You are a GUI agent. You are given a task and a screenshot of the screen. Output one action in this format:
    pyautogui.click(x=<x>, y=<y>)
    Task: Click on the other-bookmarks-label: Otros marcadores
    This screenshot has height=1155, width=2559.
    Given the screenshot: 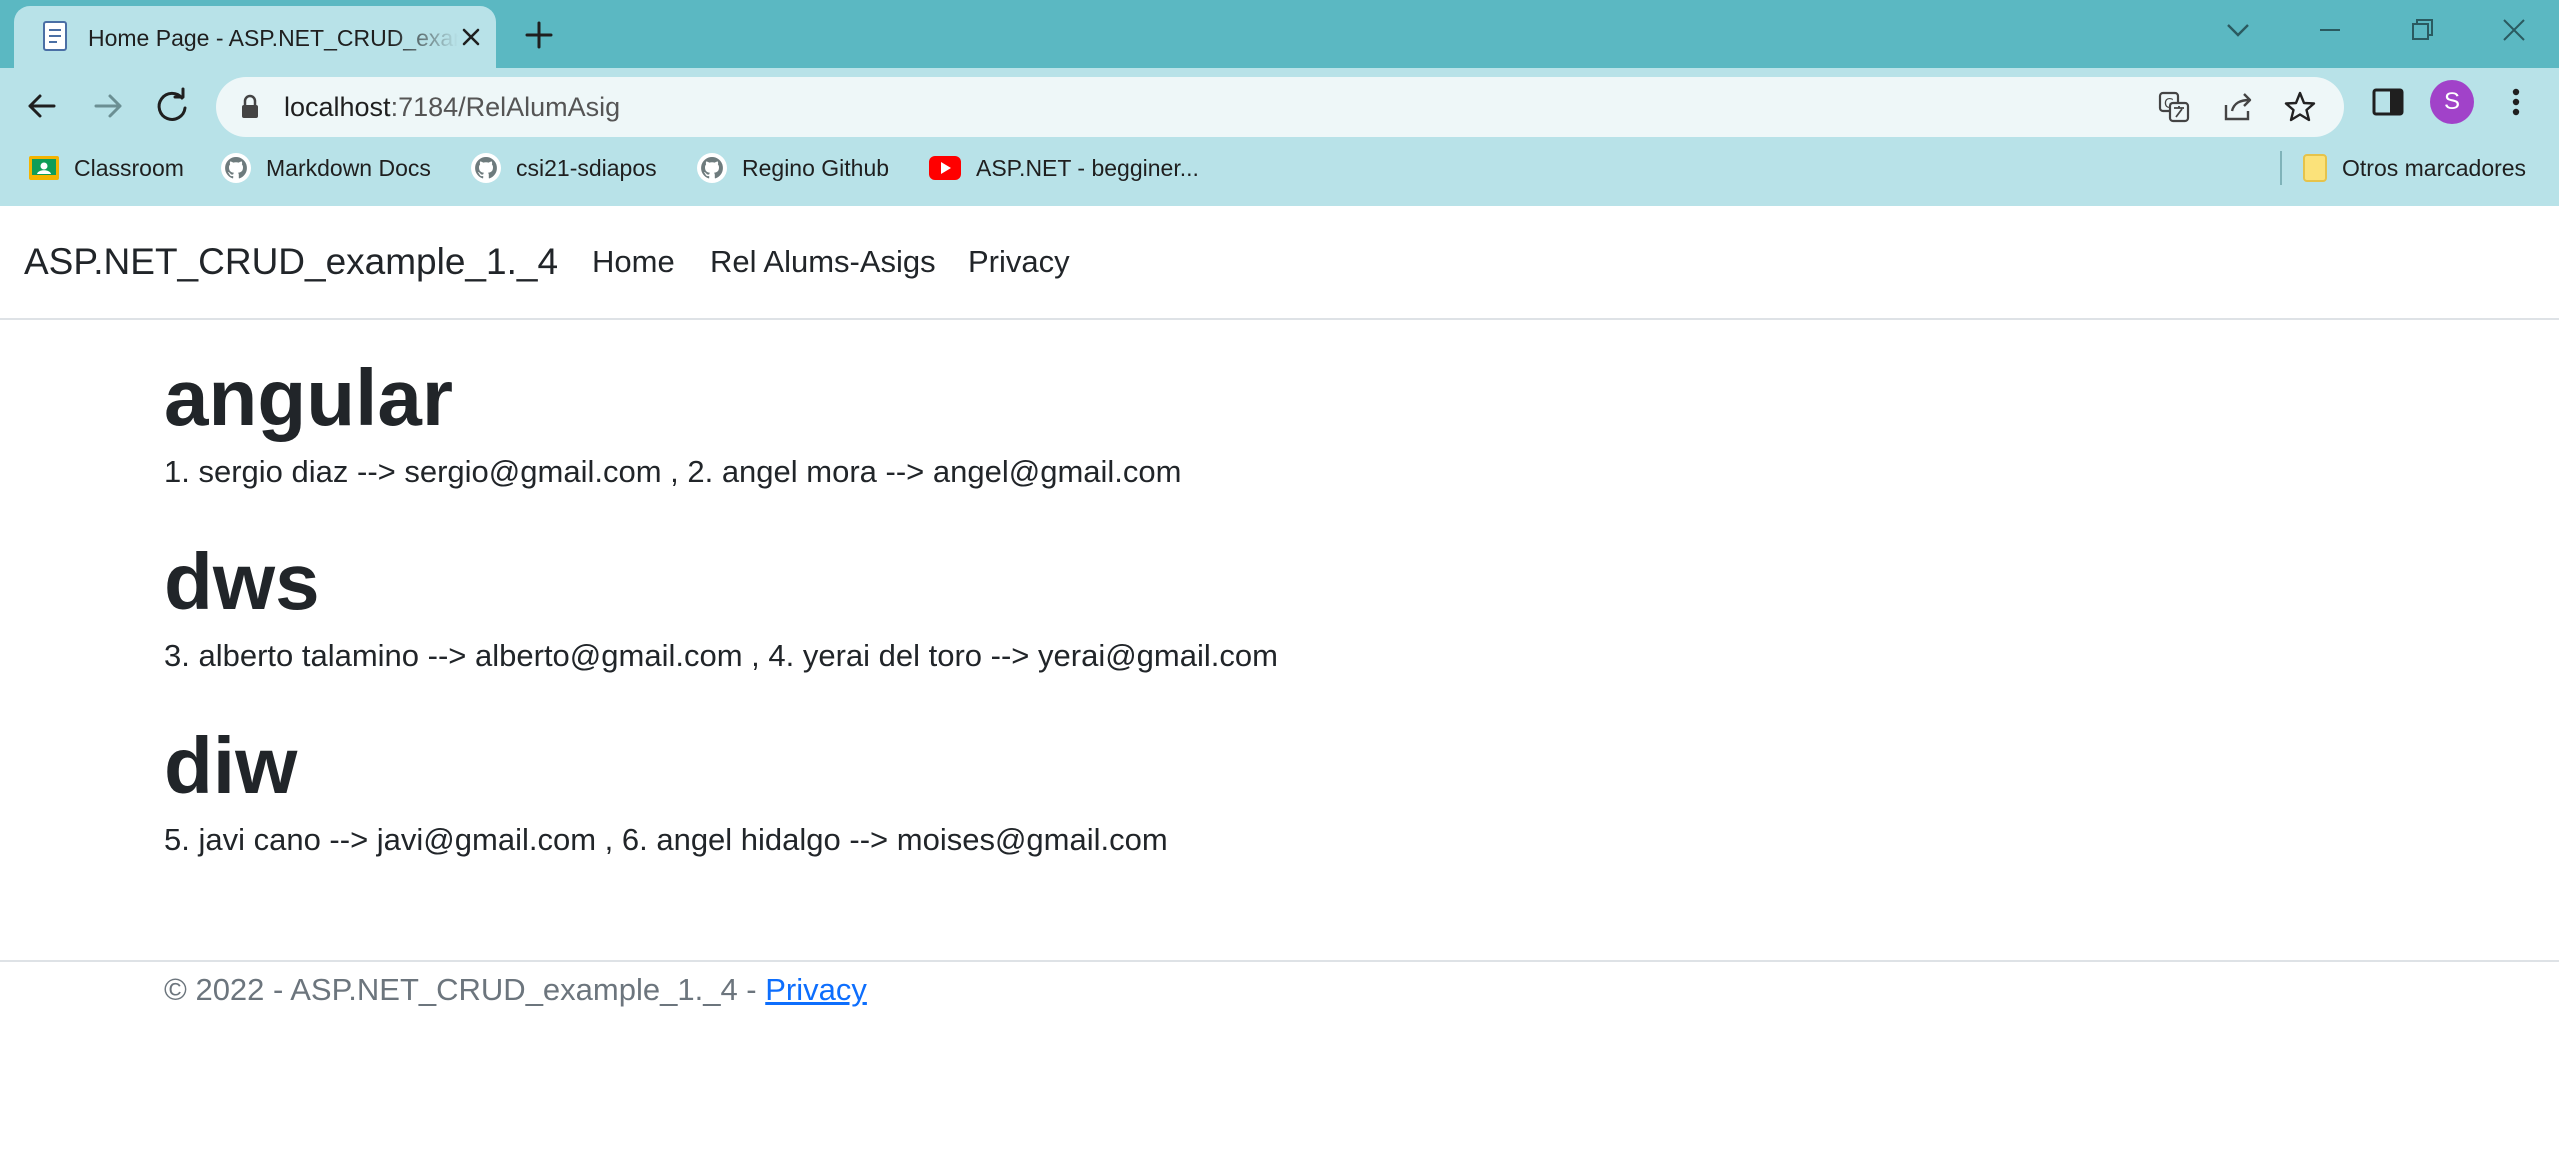 What is the action you would take?
    pyautogui.click(x=2434, y=167)
    